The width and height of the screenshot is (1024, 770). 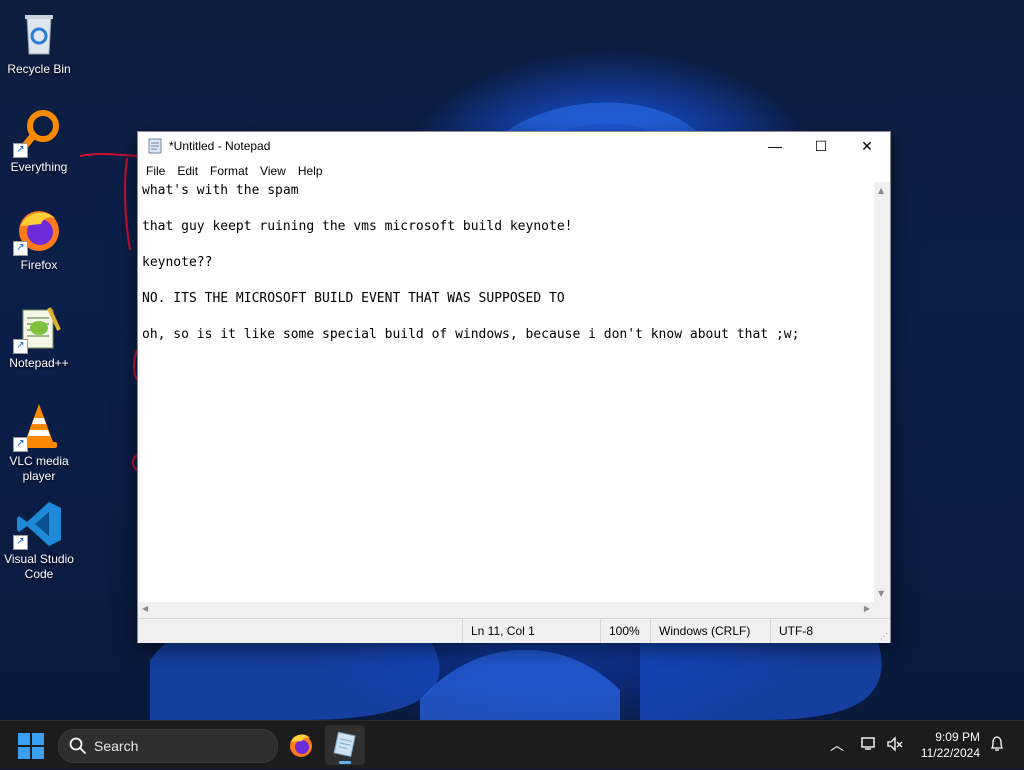 I want to click on status-encoding: UTF-8, so click(x=791, y=631).